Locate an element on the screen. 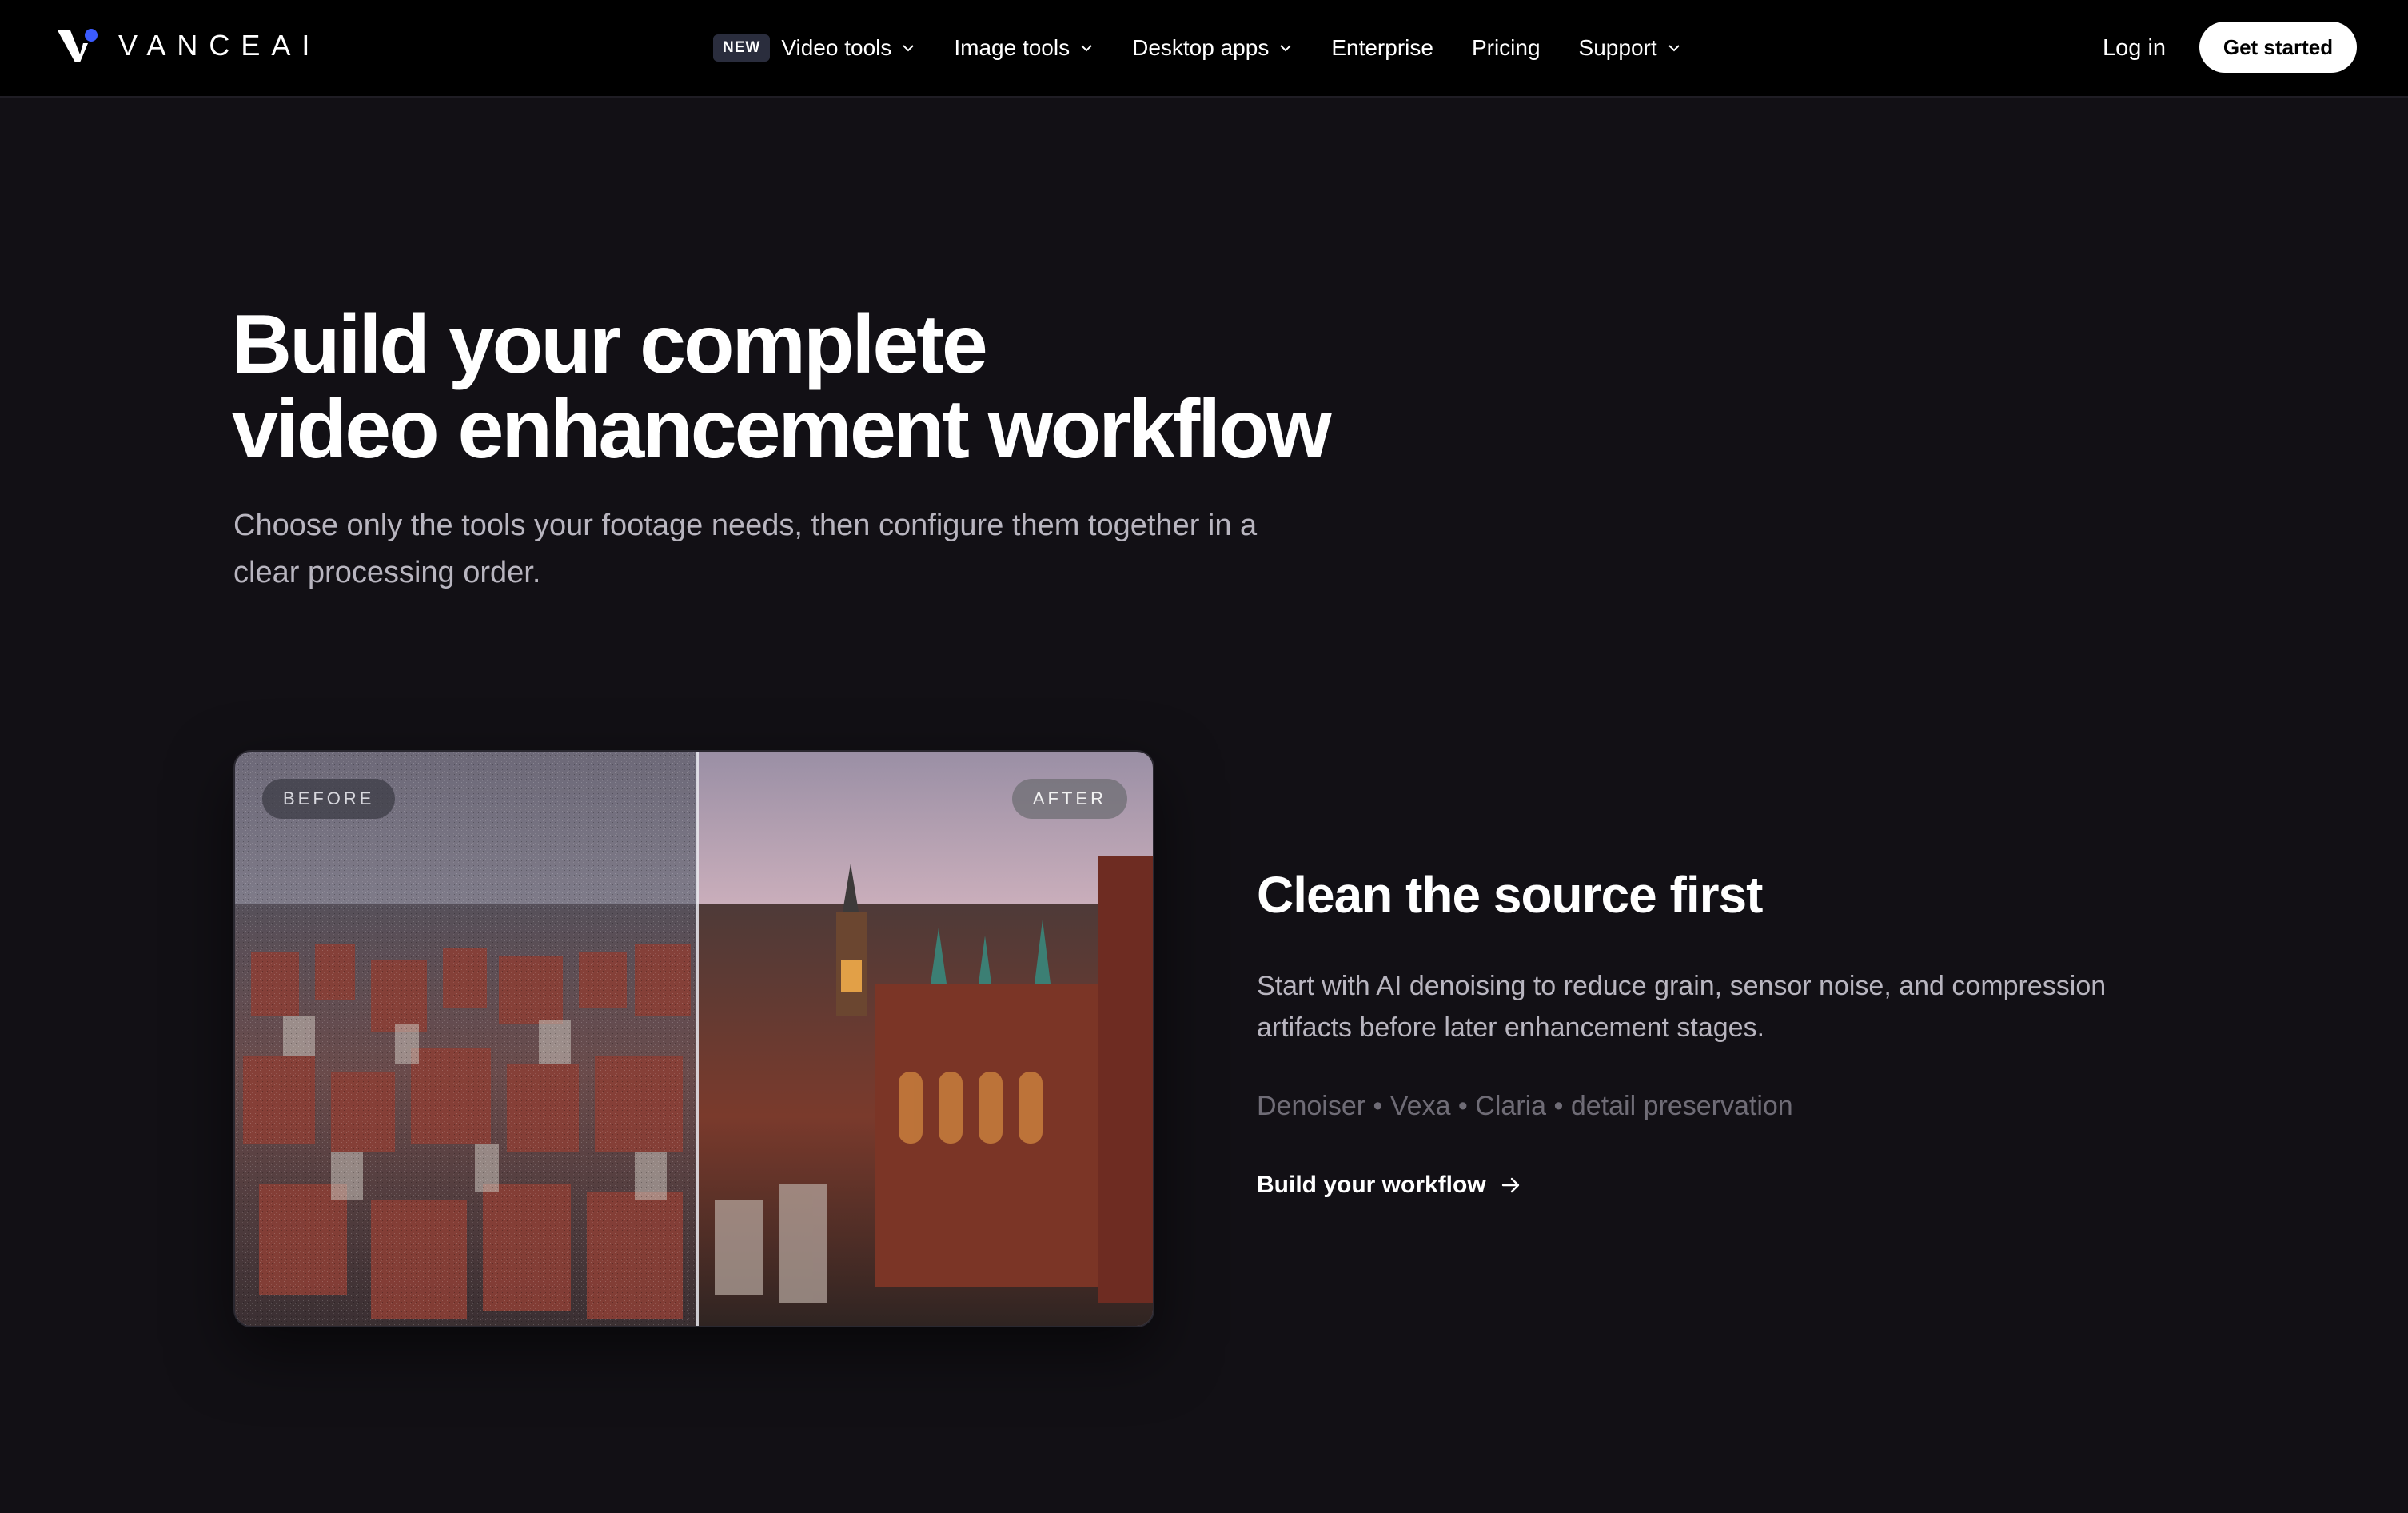  before-after-comparison: BEFORE AFTER is located at coordinates (693, 1038).